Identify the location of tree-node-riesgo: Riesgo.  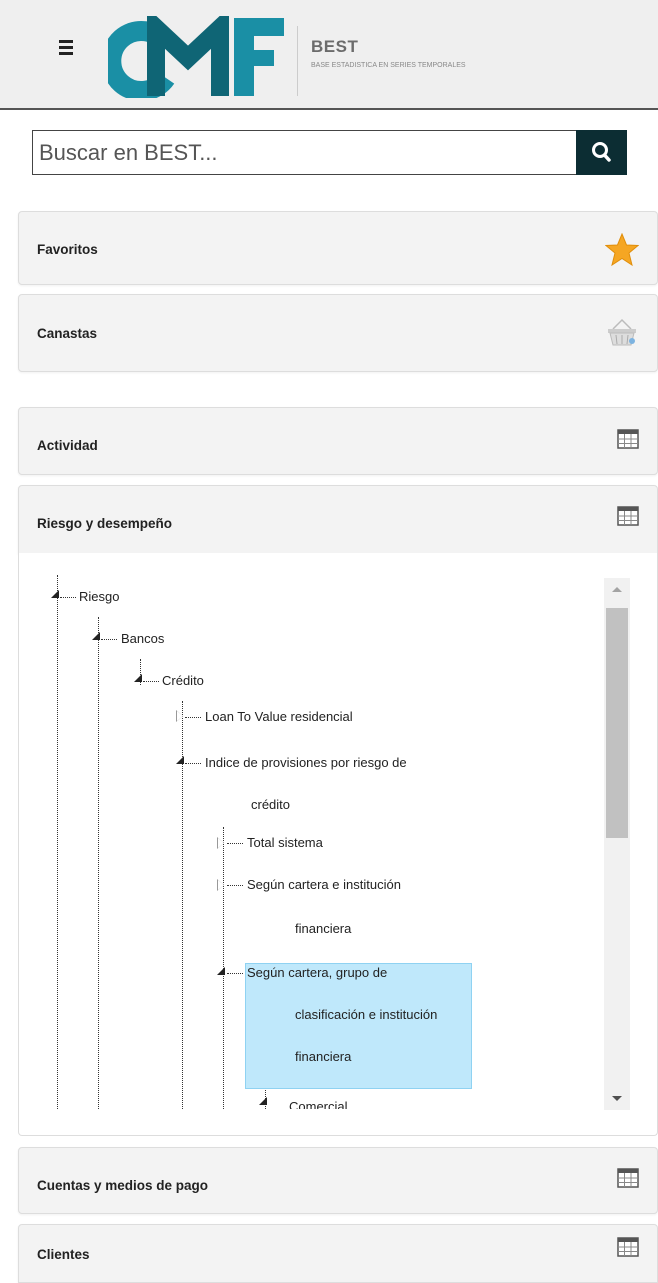
(99, 597).